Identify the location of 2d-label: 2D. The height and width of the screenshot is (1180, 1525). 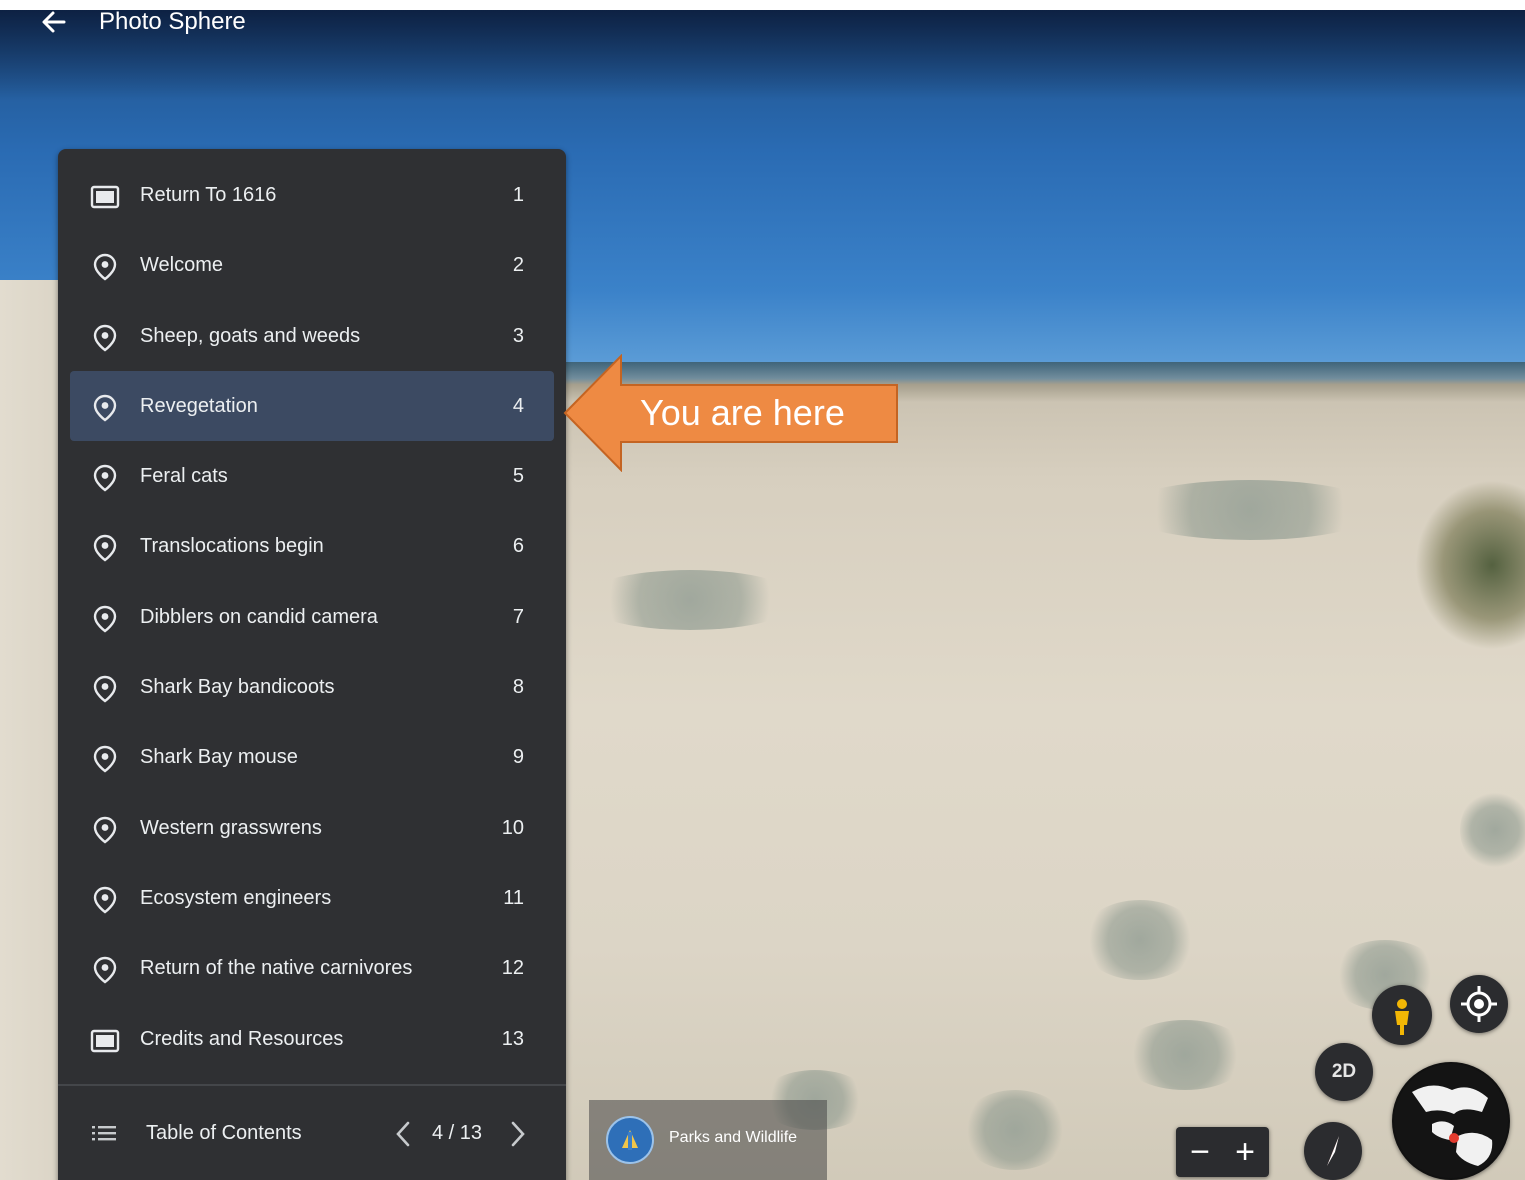
(1344, 1071).